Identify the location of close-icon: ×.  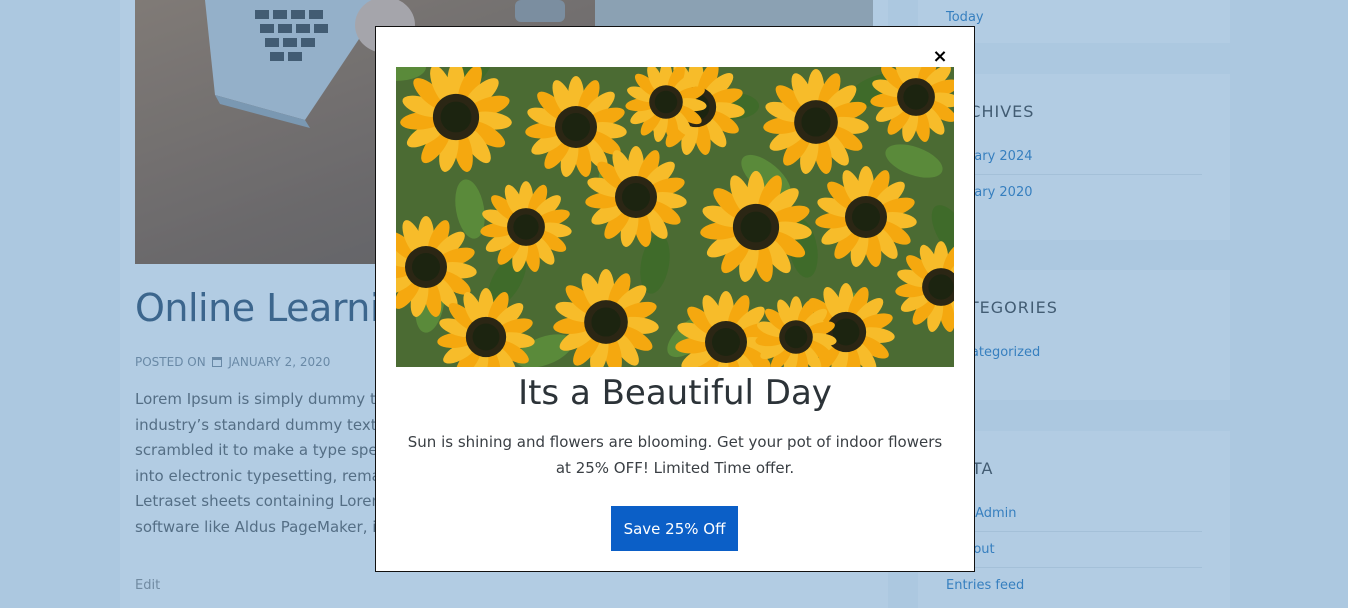
(940, 57).